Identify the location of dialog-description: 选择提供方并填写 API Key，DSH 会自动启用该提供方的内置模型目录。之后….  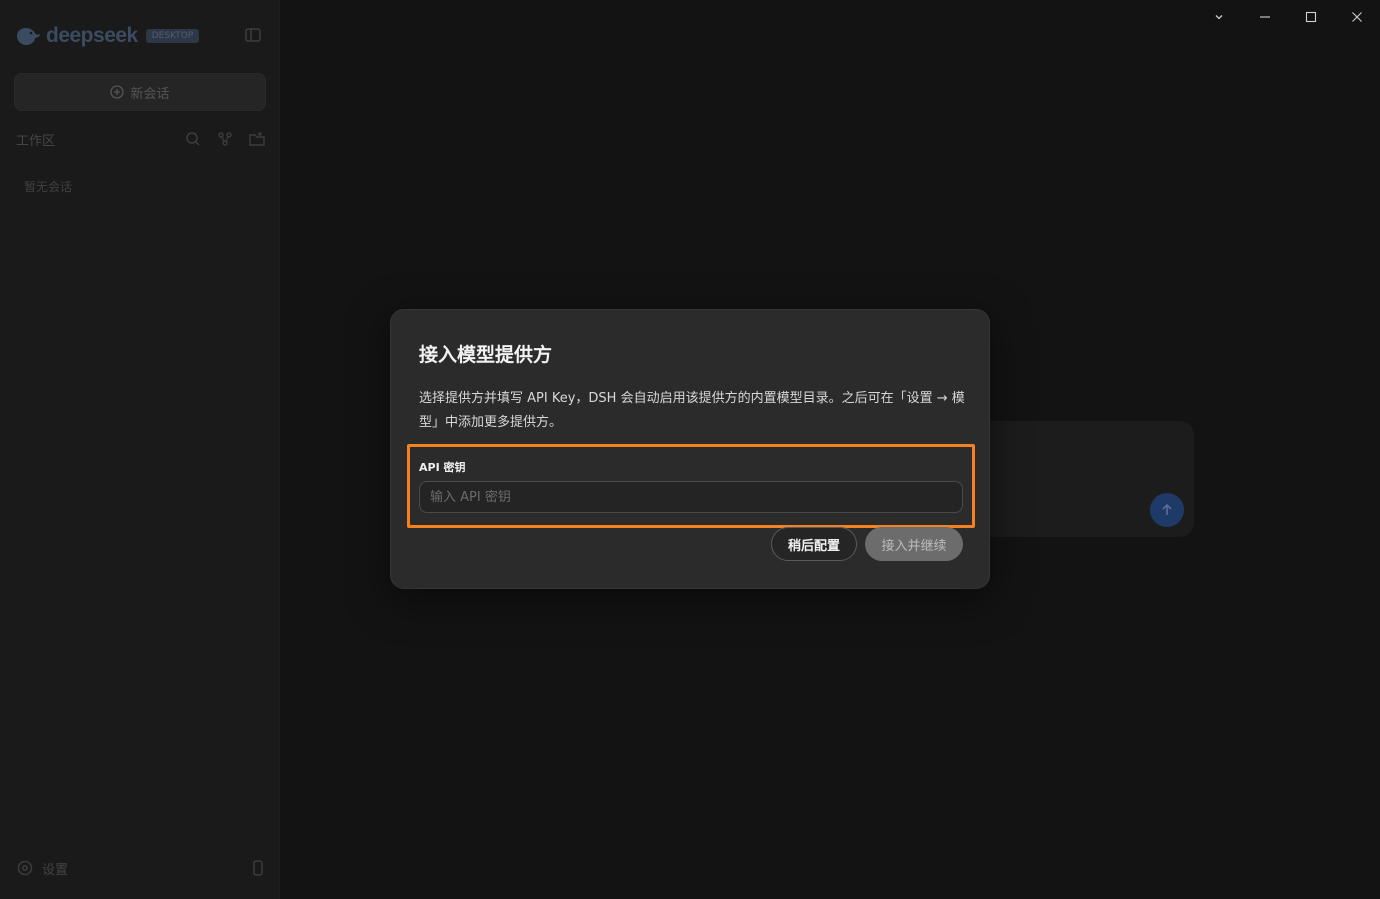
(692, 410).